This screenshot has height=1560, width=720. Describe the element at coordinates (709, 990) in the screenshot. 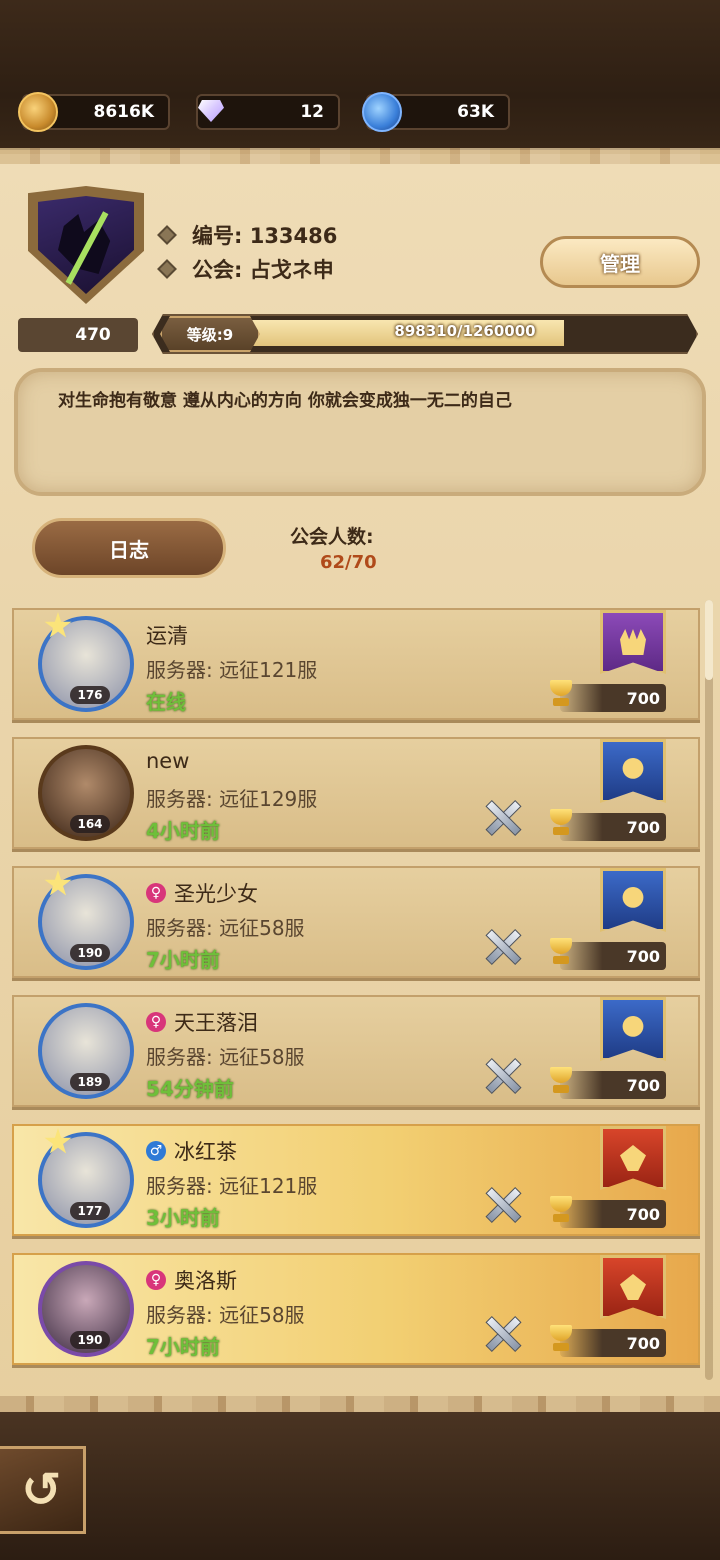

I see `member-list-scrollbar` at that location.